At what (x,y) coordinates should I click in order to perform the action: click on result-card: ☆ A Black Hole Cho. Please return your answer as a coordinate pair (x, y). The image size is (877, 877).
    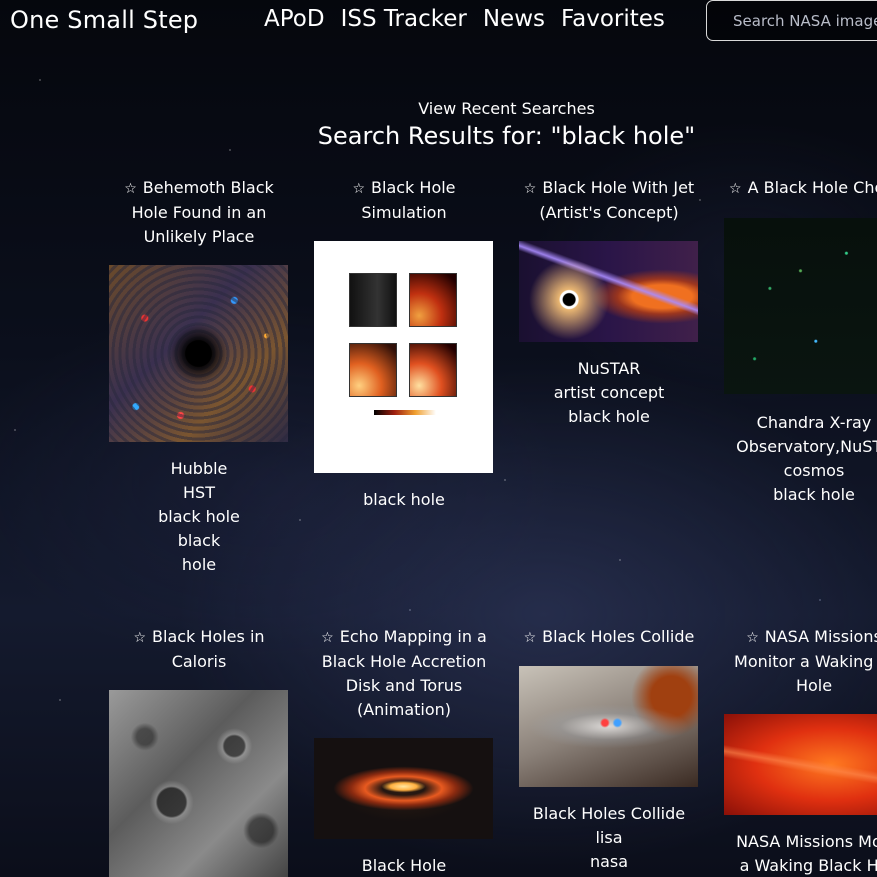
    Looking at the image, I should click on (798, 188).